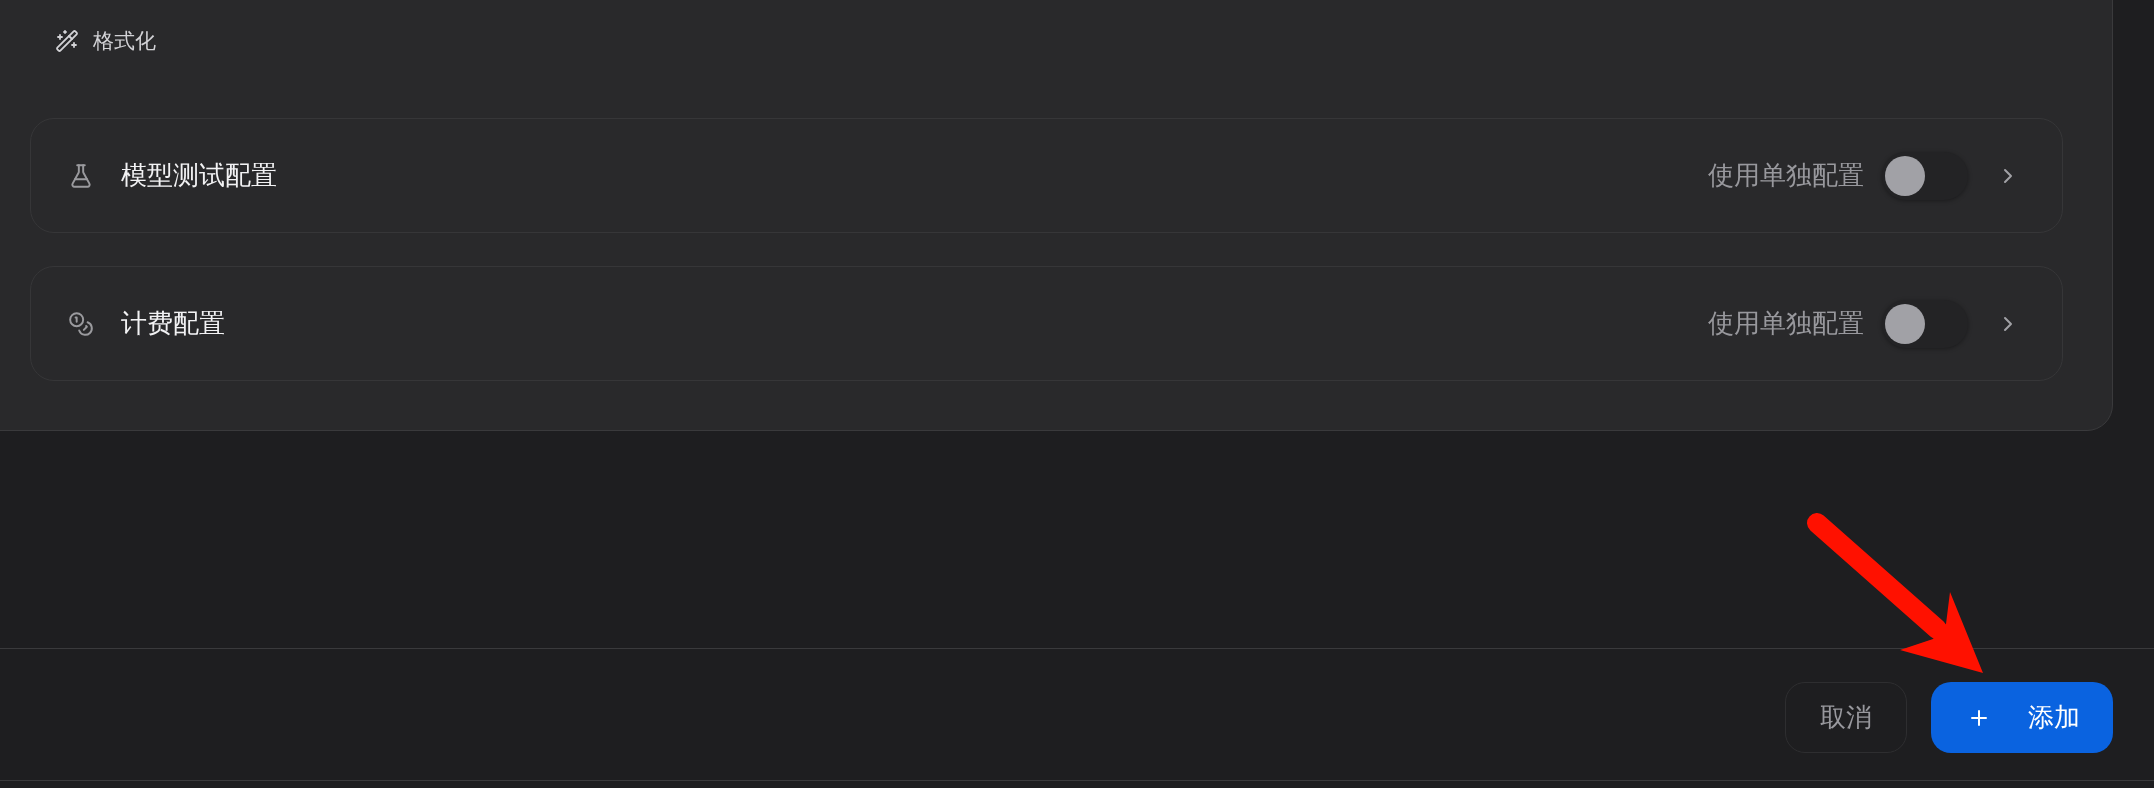 This screenshot has height=788, width=2154. What do you see at coordinates (2022, 717) in the screenshot?
I see `add-button: 添加` at bounding box center [2022, 717].